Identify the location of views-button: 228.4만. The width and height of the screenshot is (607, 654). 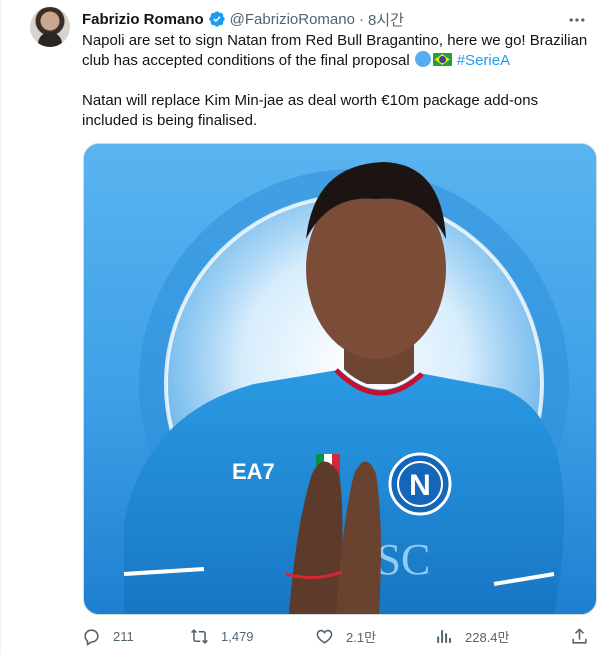
(472, 636).